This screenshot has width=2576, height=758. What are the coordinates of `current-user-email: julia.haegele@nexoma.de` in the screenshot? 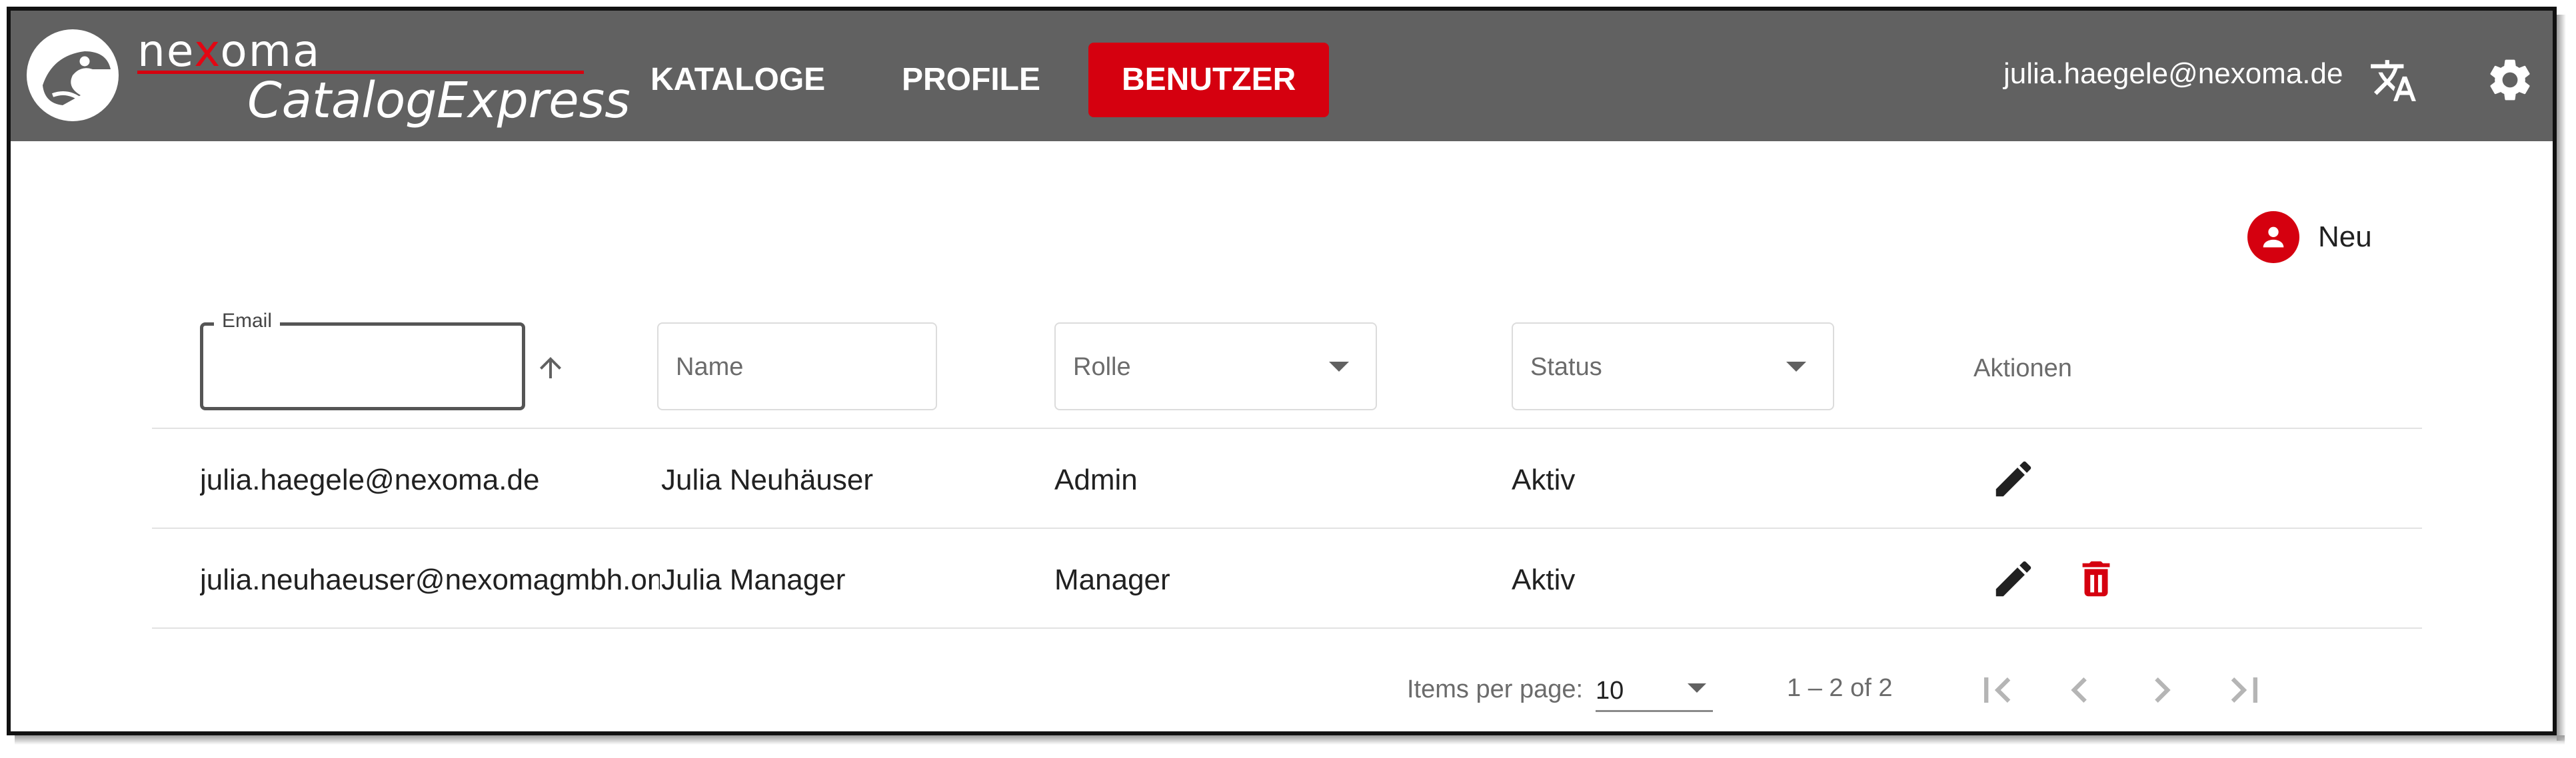 It's located at (2173, 74).